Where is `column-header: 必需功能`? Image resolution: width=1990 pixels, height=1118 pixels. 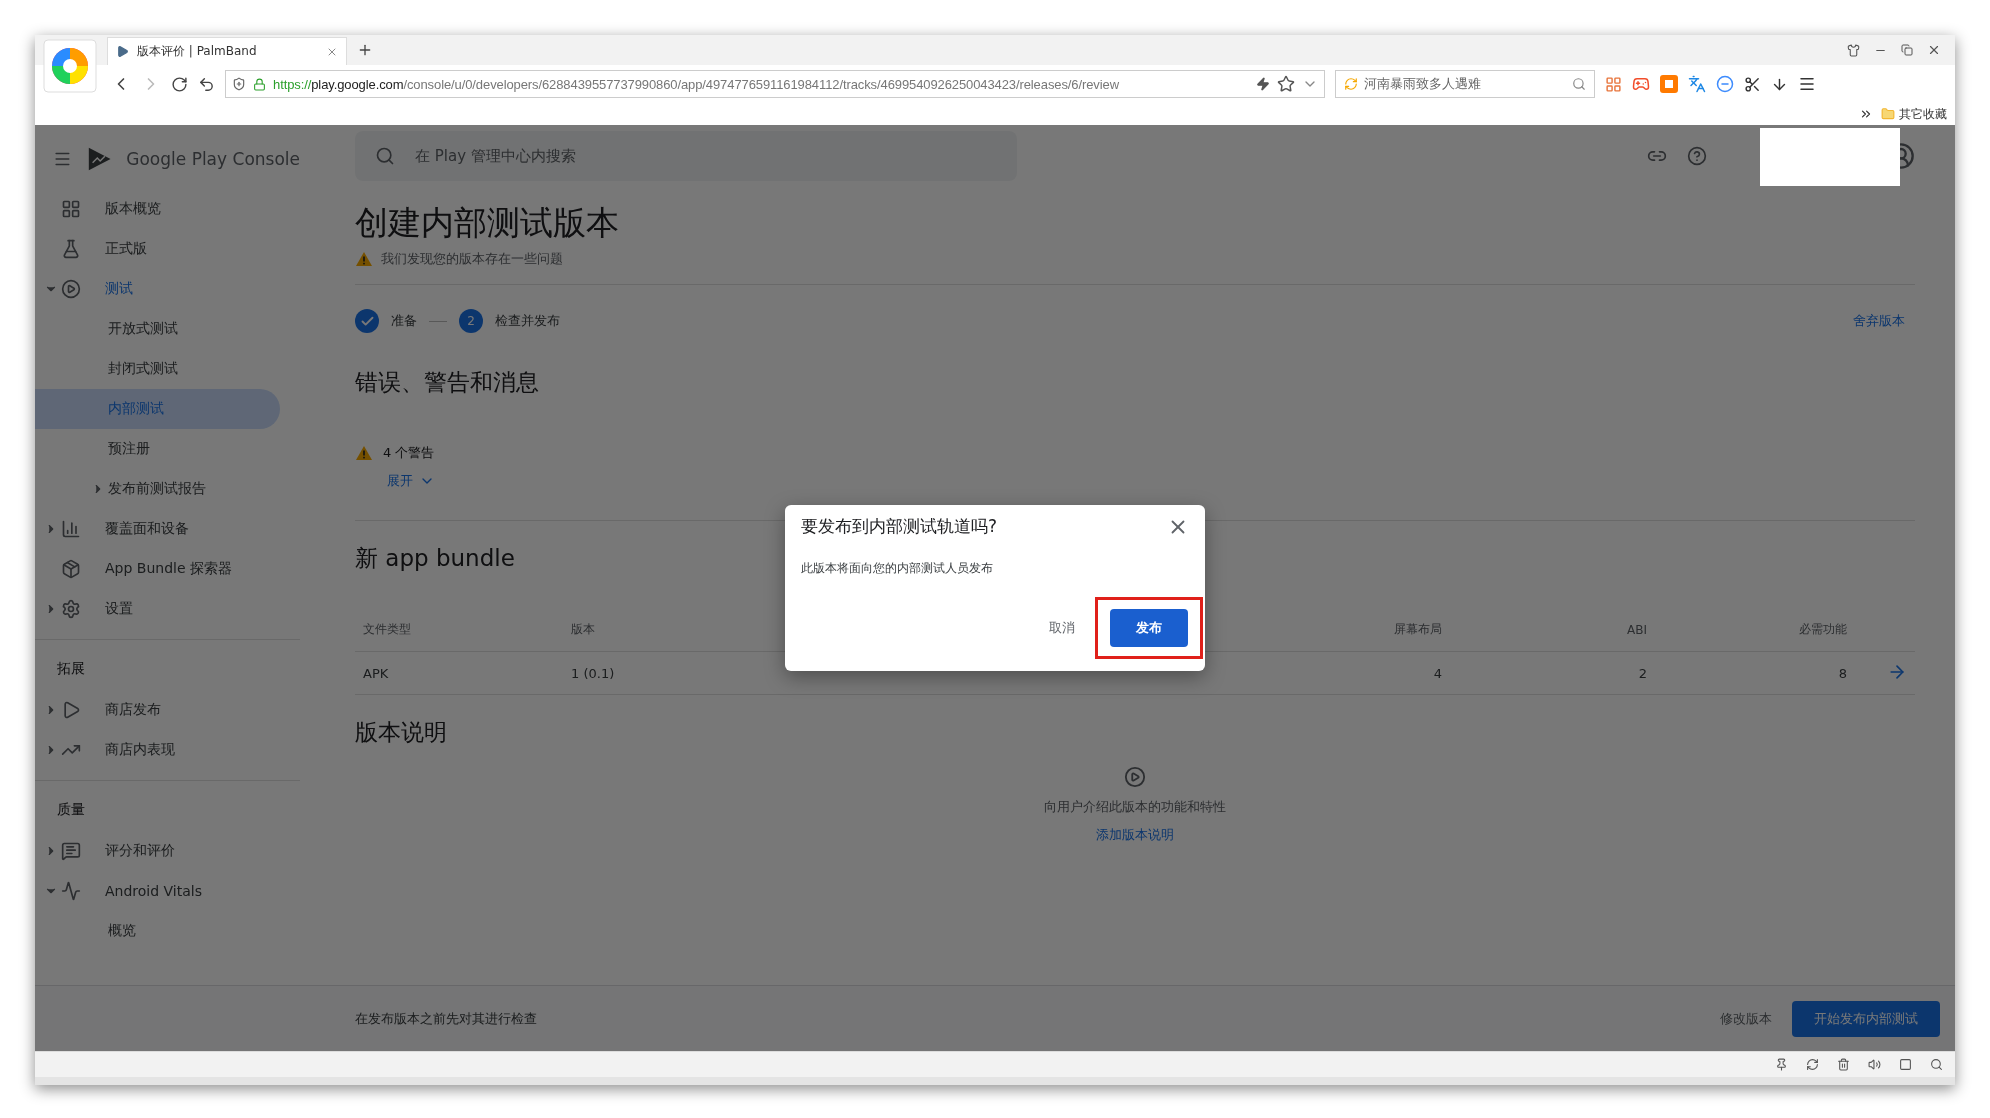
column-header: 必需功能 is located at coordinates (1823, 629).